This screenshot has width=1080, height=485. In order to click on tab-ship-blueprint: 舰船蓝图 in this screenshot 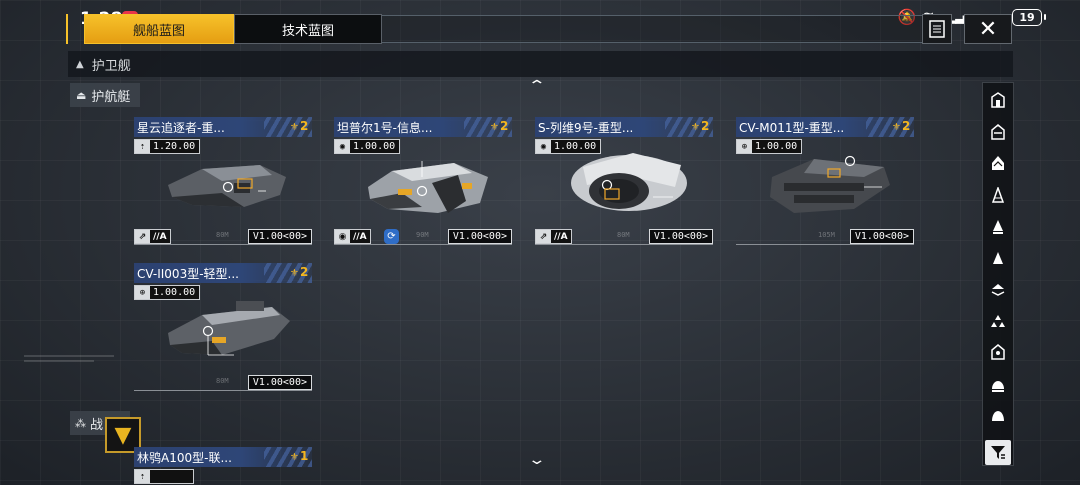, I will do `click(159, 29)`.